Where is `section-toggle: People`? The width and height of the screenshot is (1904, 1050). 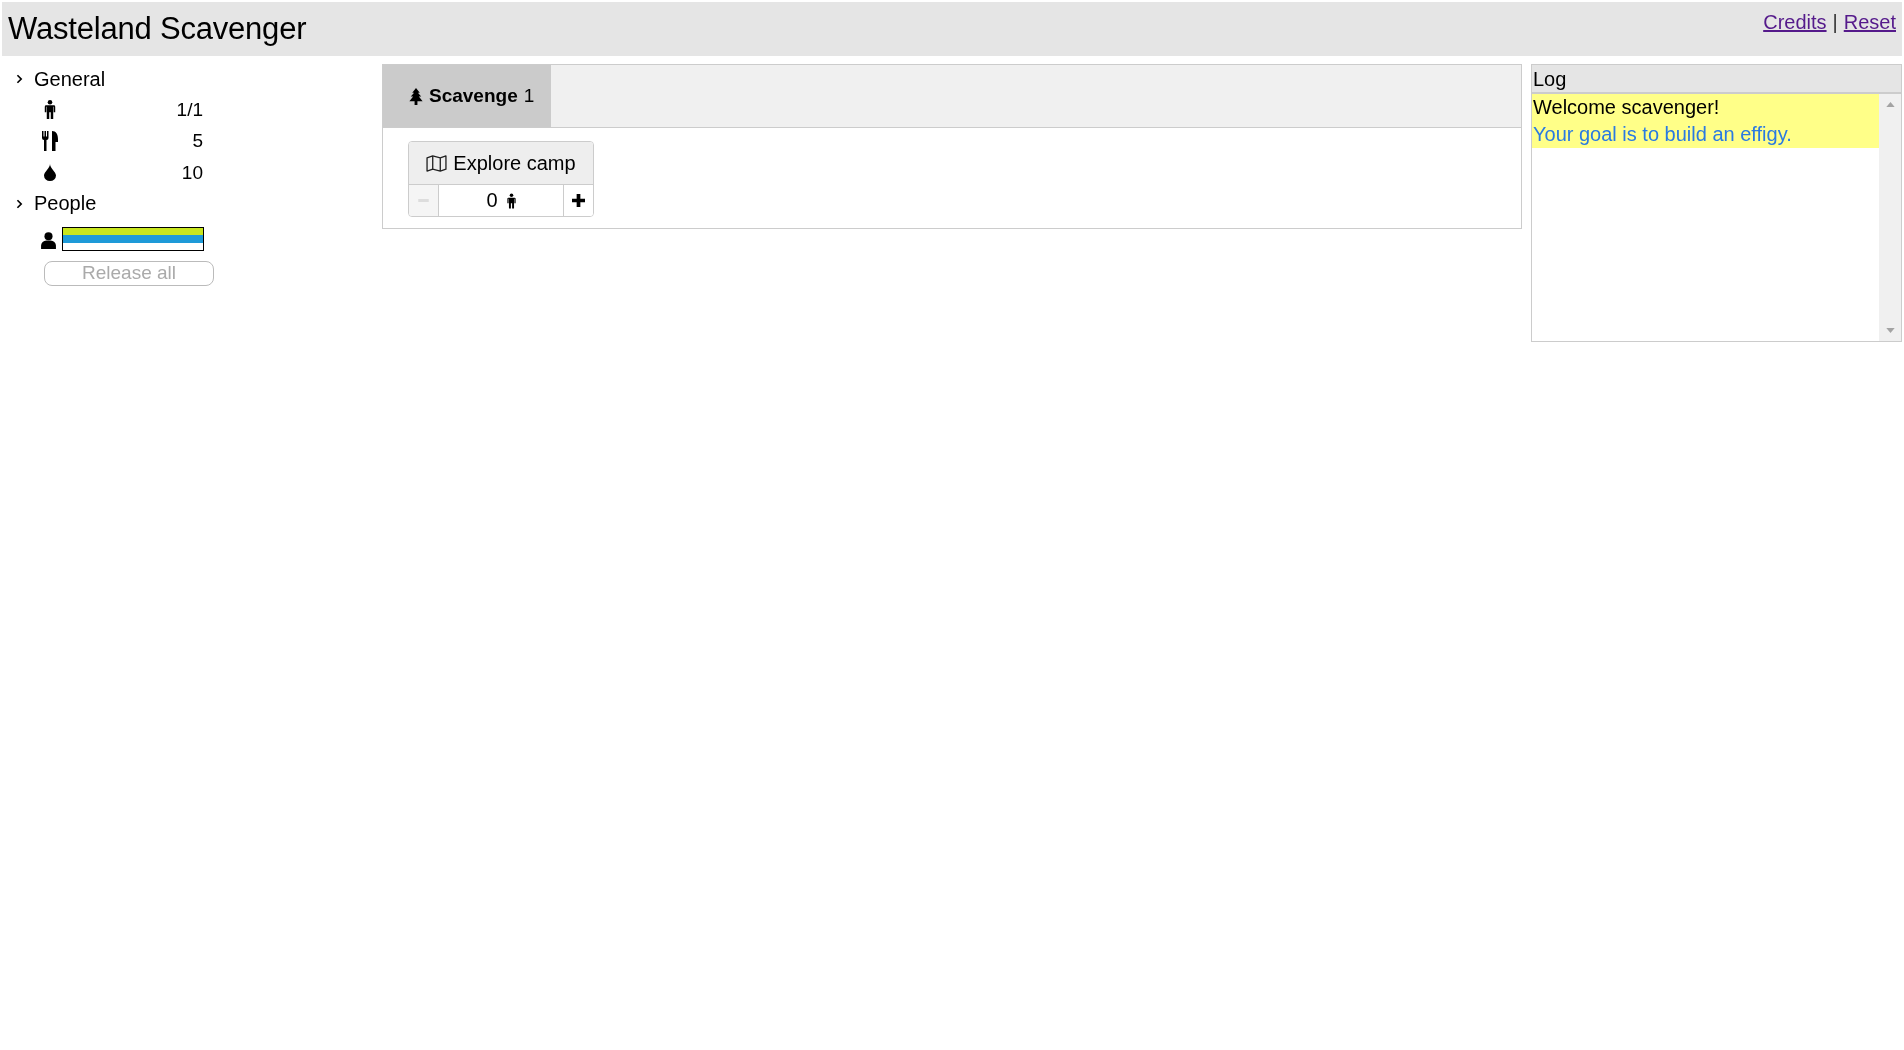 section-toggle: People is located at coordinates (49, 203).